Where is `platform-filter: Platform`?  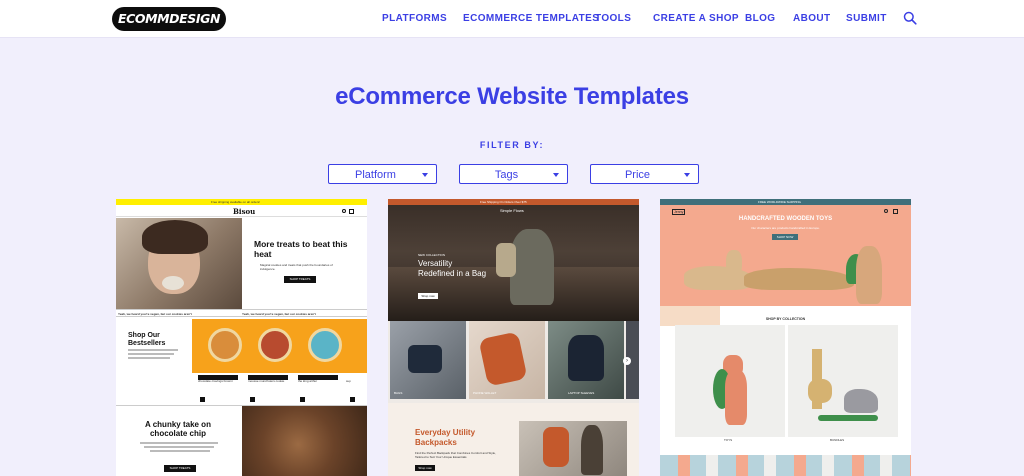 platform-filter: Platform is located at coordinates (382, 174).